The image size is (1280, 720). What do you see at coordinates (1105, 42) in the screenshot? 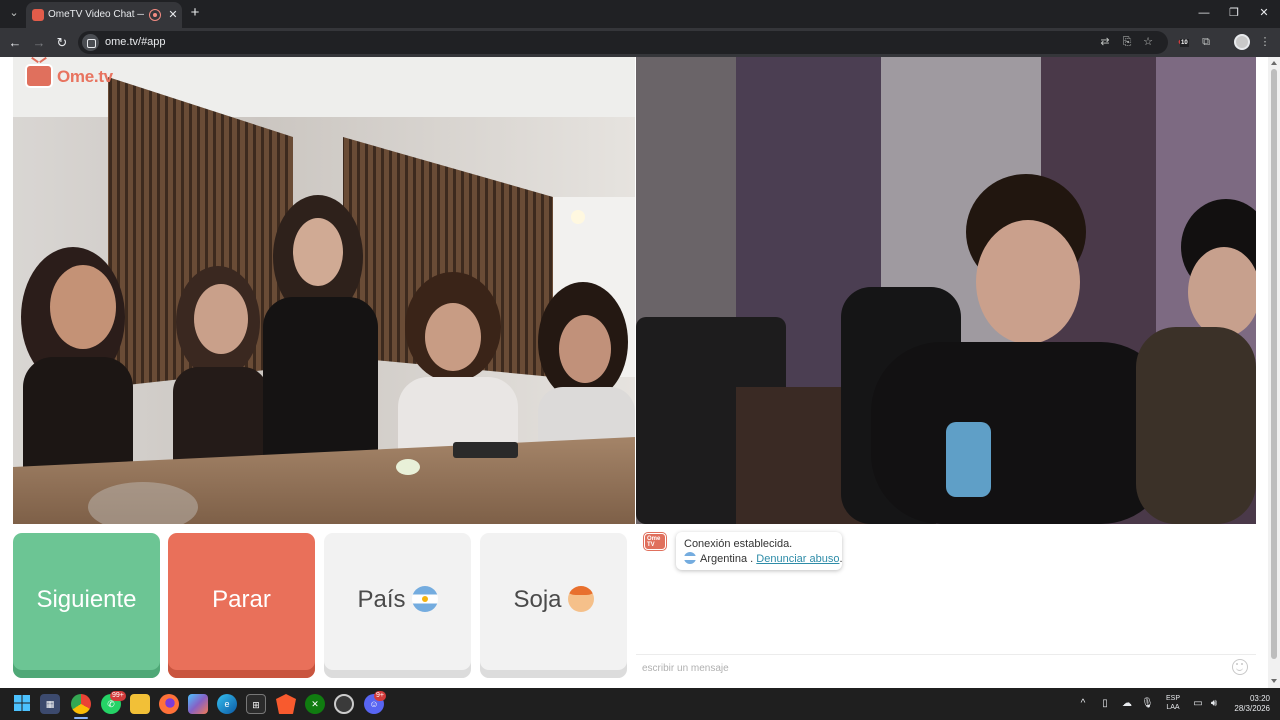
I see `translate-icon: ⇄` at bounding box center [1105, 42].